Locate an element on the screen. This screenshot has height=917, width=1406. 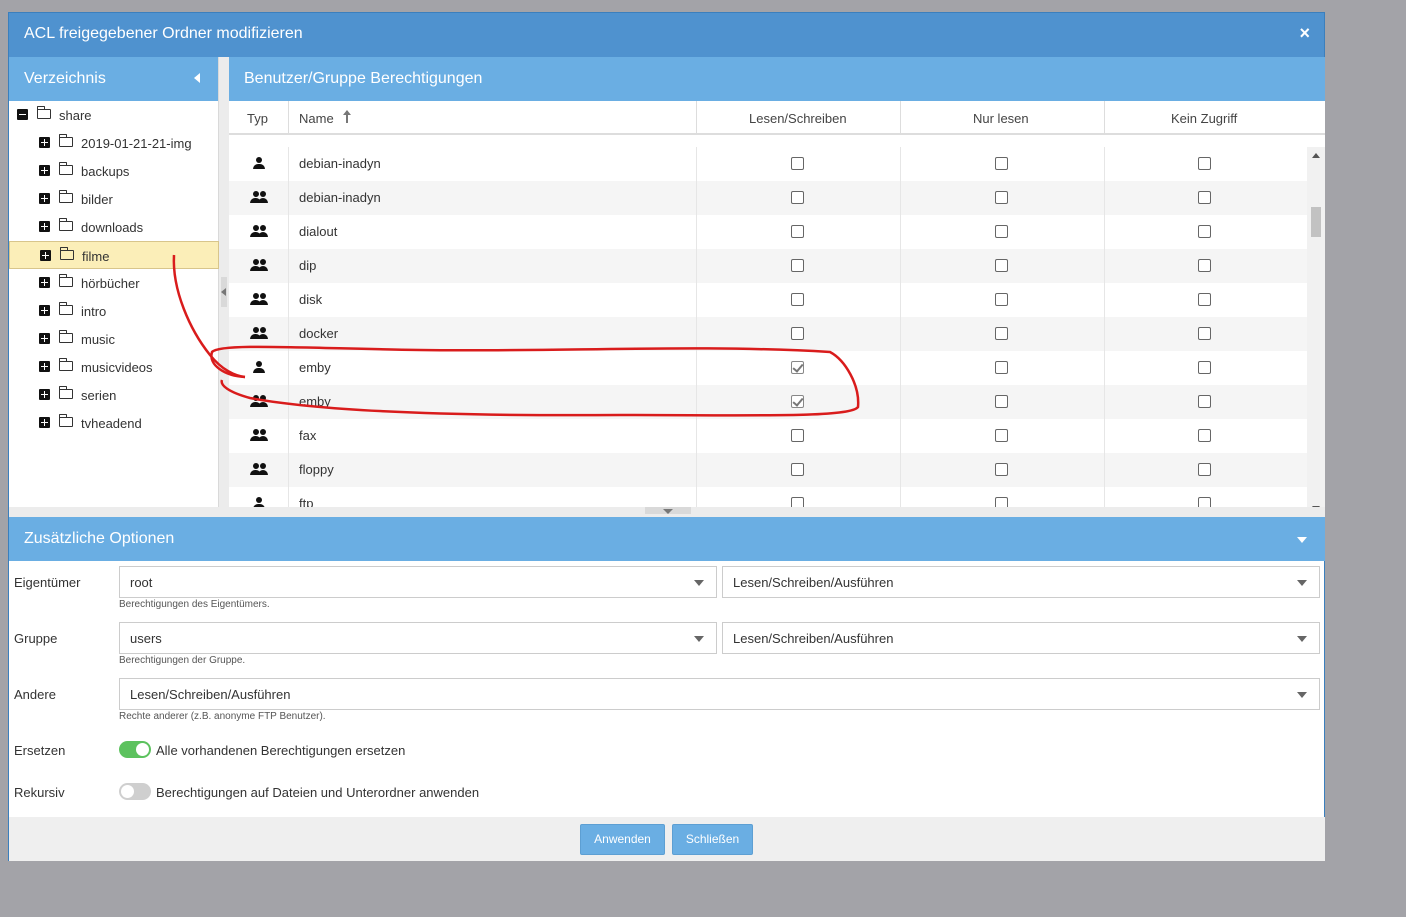
scroll-thumb is located at coordinates (1316, 222).